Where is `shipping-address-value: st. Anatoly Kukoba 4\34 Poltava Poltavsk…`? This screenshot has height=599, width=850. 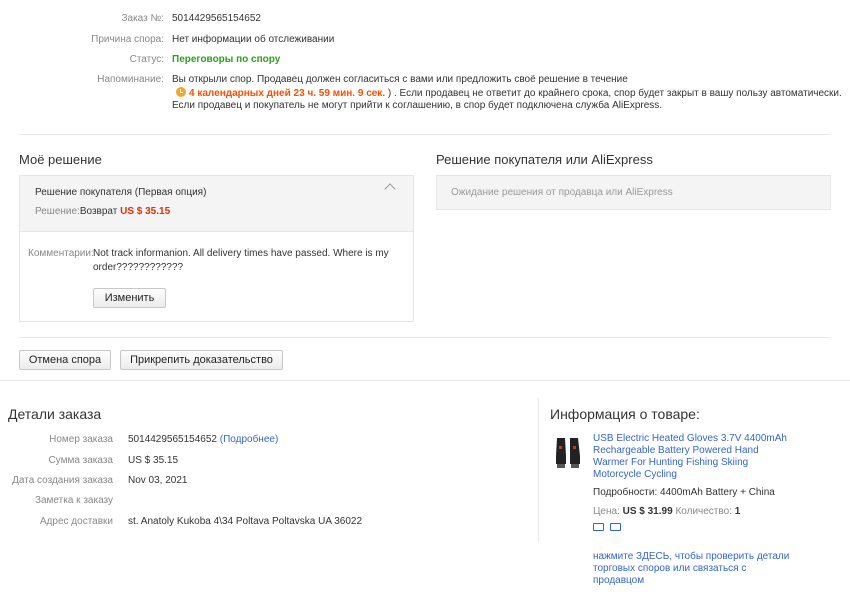 shipping-address-value: st. Anatoly Kukoba 4\34 Poltava Poltavsk… is located at coordinates (245, 521).